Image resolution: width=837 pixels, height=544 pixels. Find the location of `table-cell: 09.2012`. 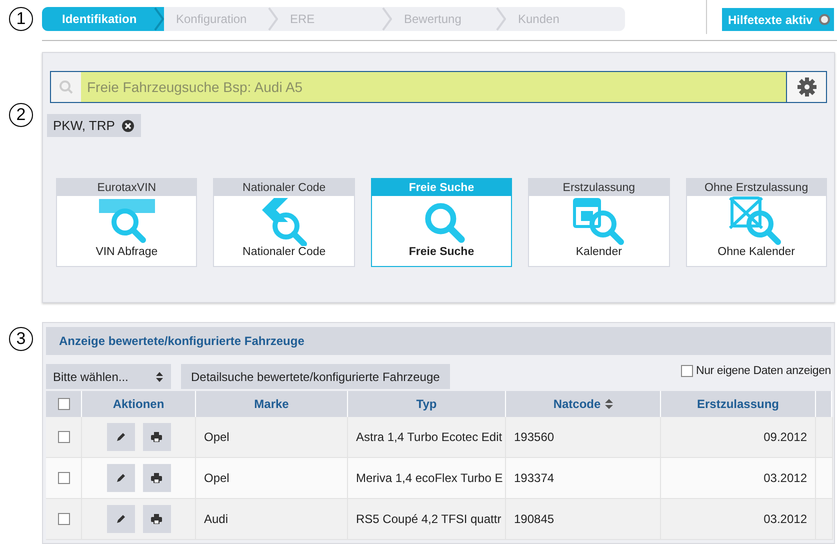

table-cell: 09.2012 is located at coordinates (738, 437).